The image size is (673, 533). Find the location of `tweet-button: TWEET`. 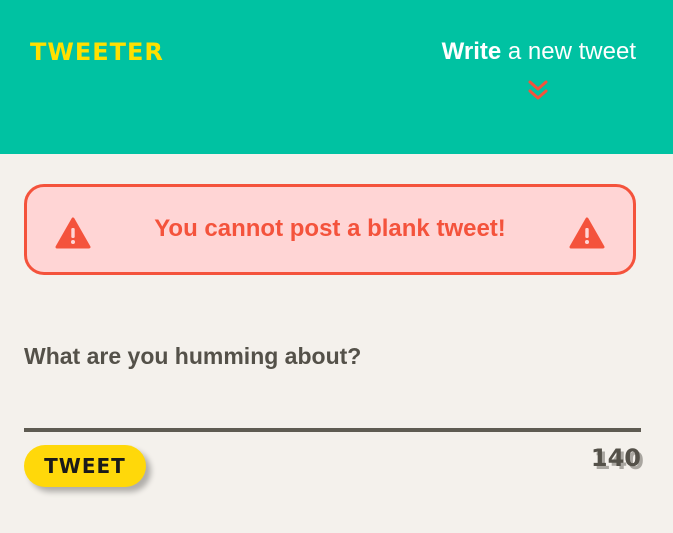

tweet-button: TWEET is located at coordinates (85, 466).